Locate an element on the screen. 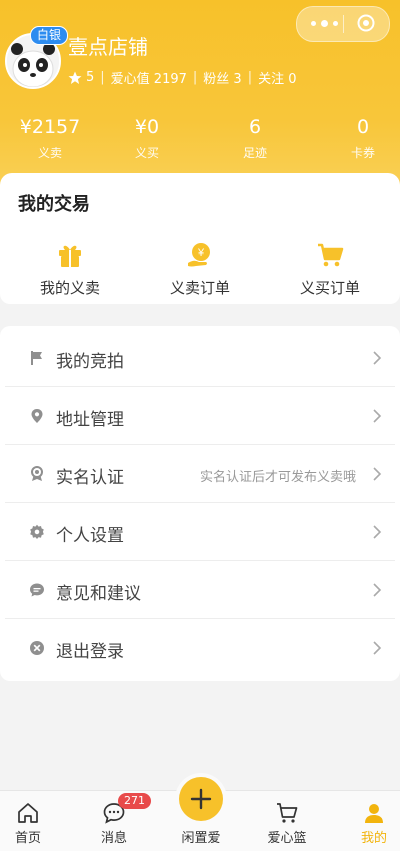 This screenshot has height=851, width=400. tab-home: 首页 is located at coordinates (34, 821).